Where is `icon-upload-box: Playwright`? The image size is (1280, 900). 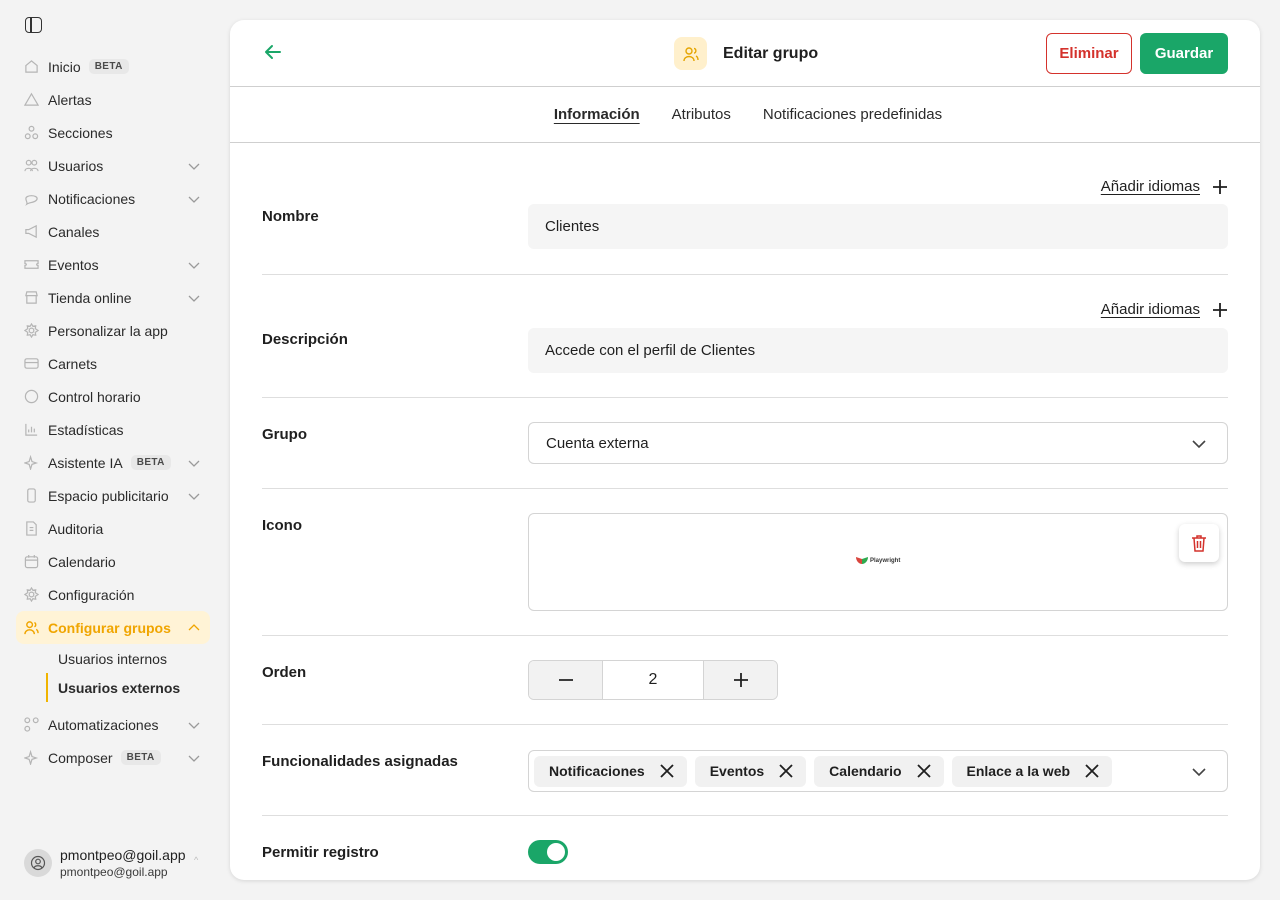 icon-upload-box: Playwright is located at coordinates (878, 562).